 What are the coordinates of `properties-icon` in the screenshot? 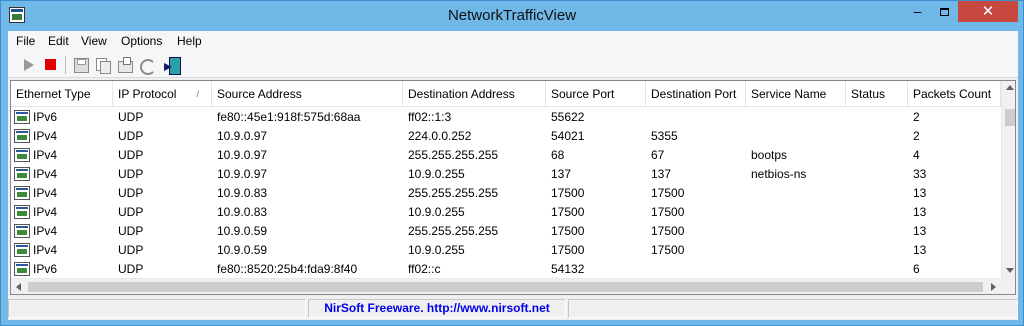 It's located at (125, 65).